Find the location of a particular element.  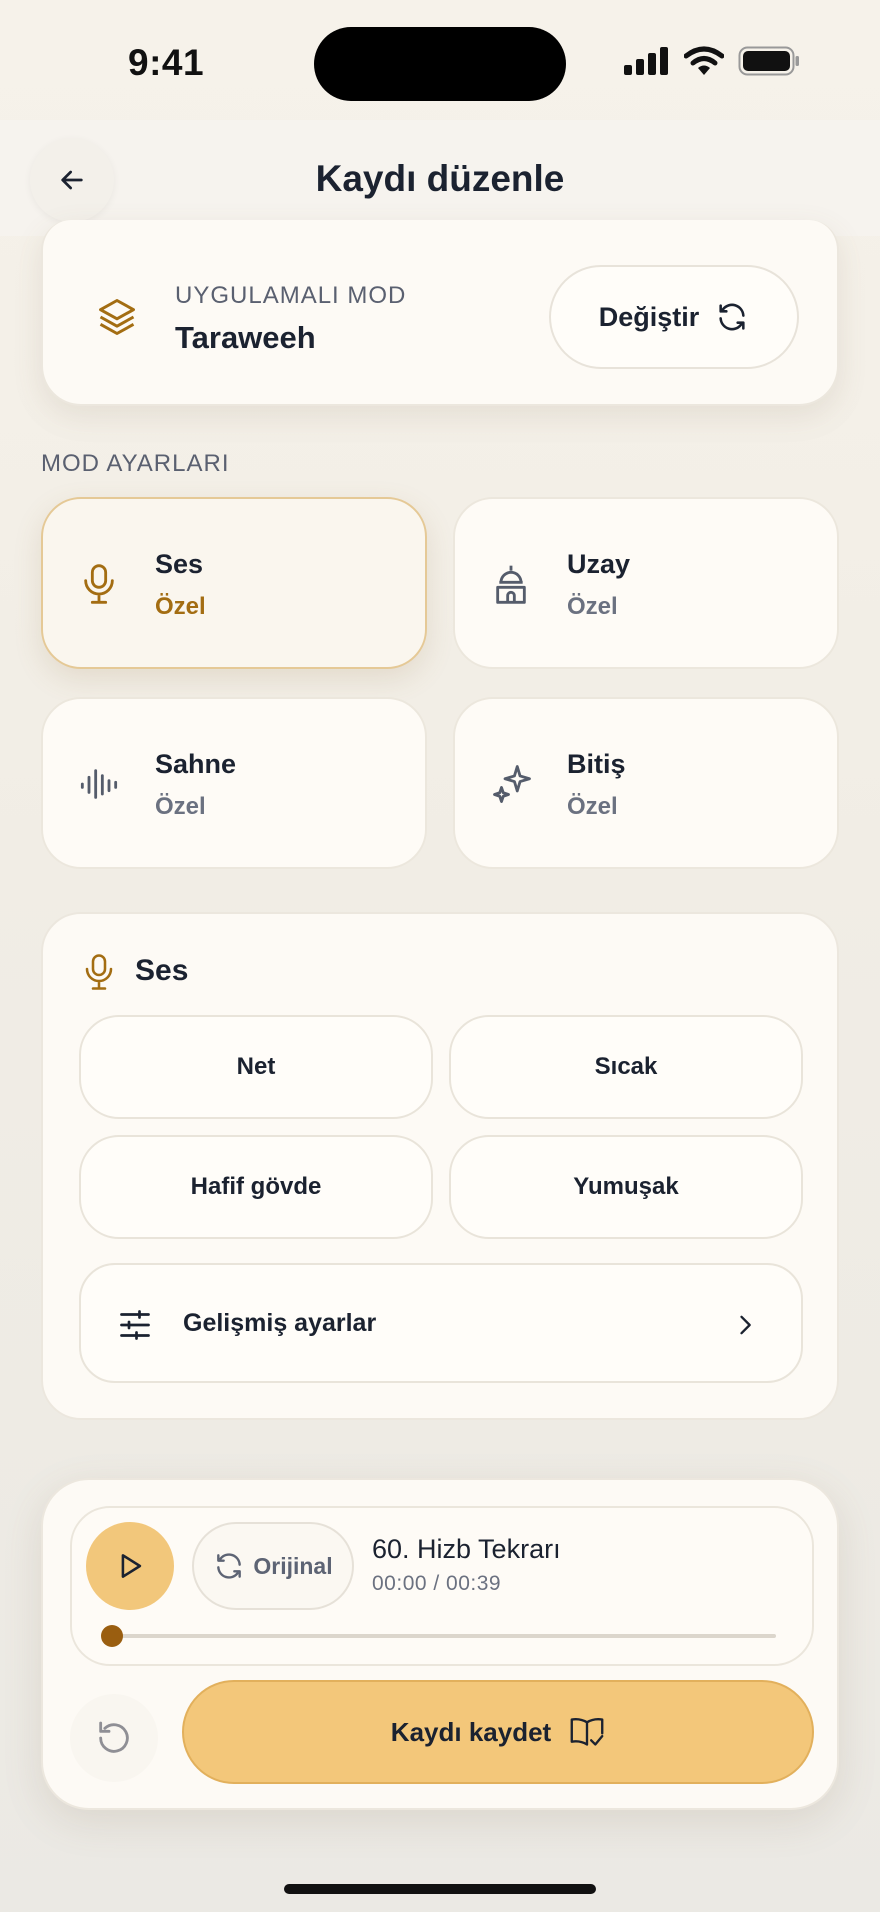

option-warm: Sıcak is located at coordinates (626, 1067).